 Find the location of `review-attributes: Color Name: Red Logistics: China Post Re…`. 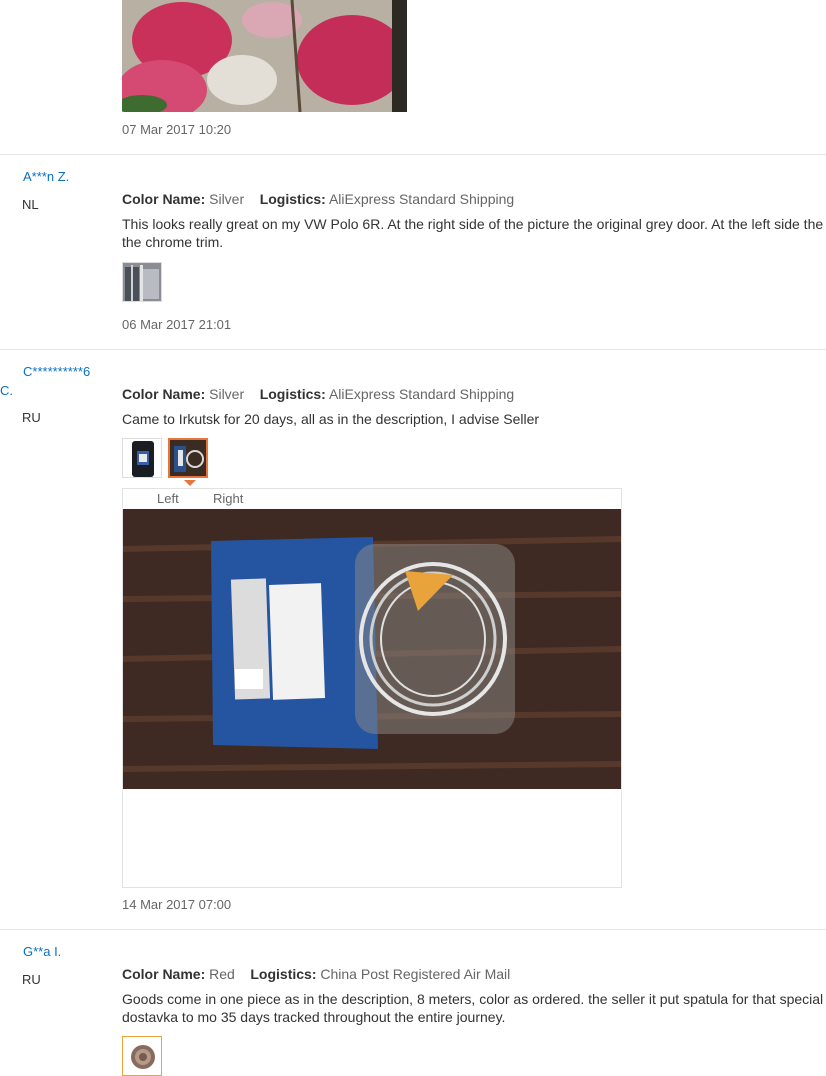

review-attributes: Color Name: Red Logistics: China Post Re… is located at coordinates (316, 974).